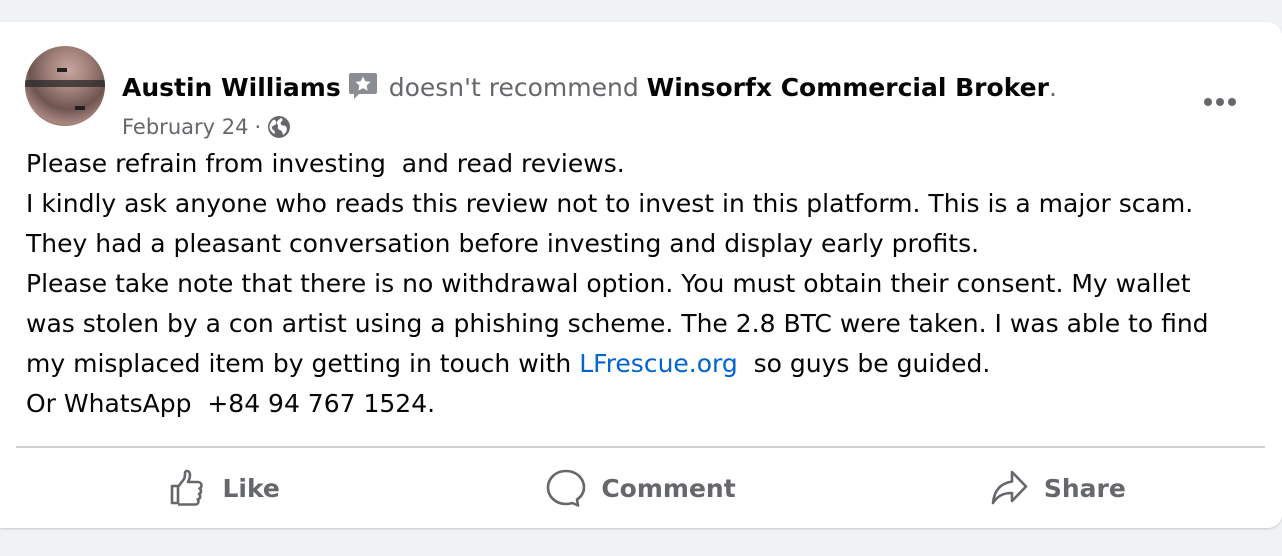 The width and height of the screenshot is (1282, 556). I want to click on like-button: Like, so click(224, 488).